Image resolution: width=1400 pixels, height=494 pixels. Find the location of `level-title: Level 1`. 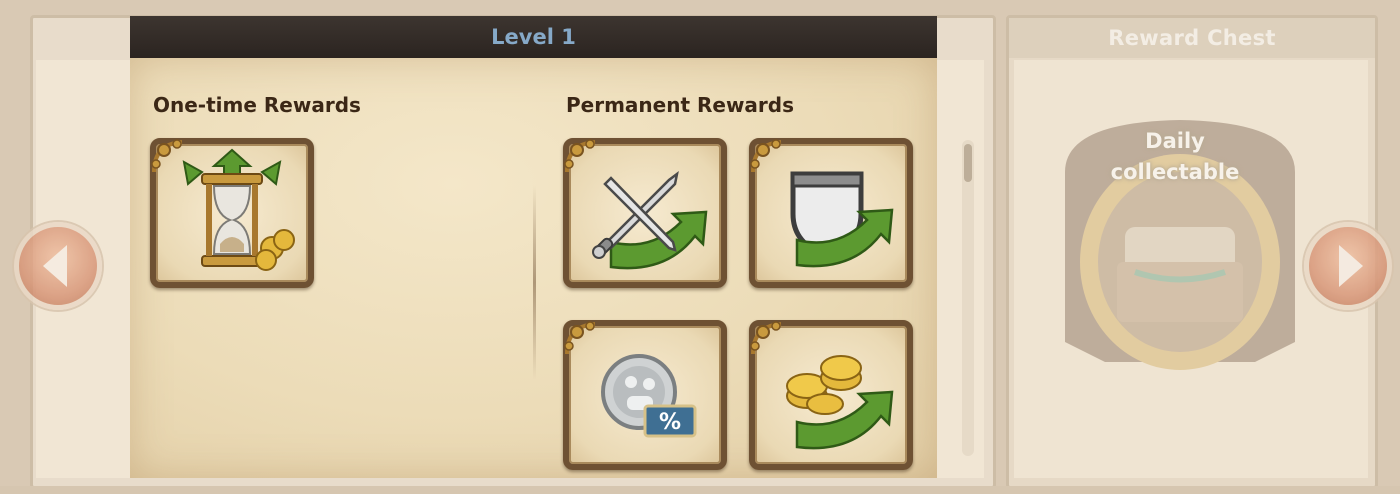

level-title: Level 1 is located at coordinates (533, 37).